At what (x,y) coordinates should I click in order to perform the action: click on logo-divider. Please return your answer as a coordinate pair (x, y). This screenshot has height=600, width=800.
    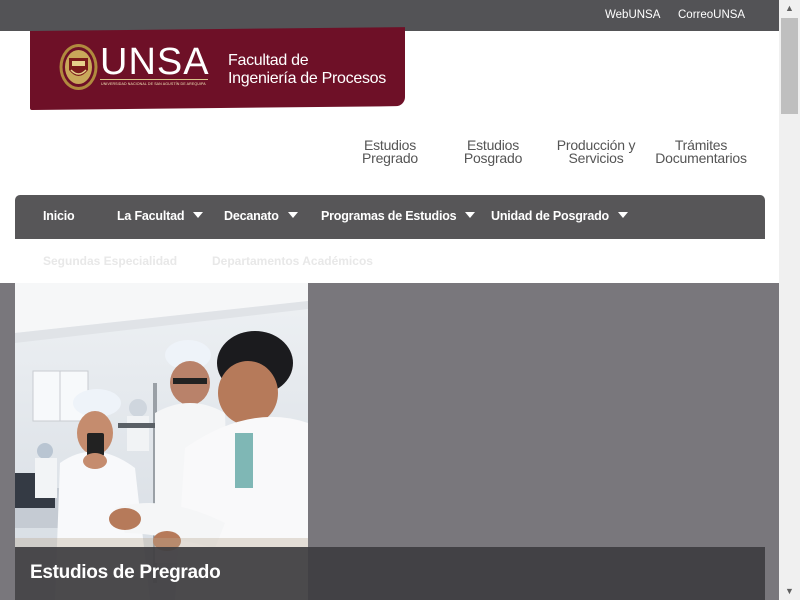
    Looking at the image, I should click on (154, 79).